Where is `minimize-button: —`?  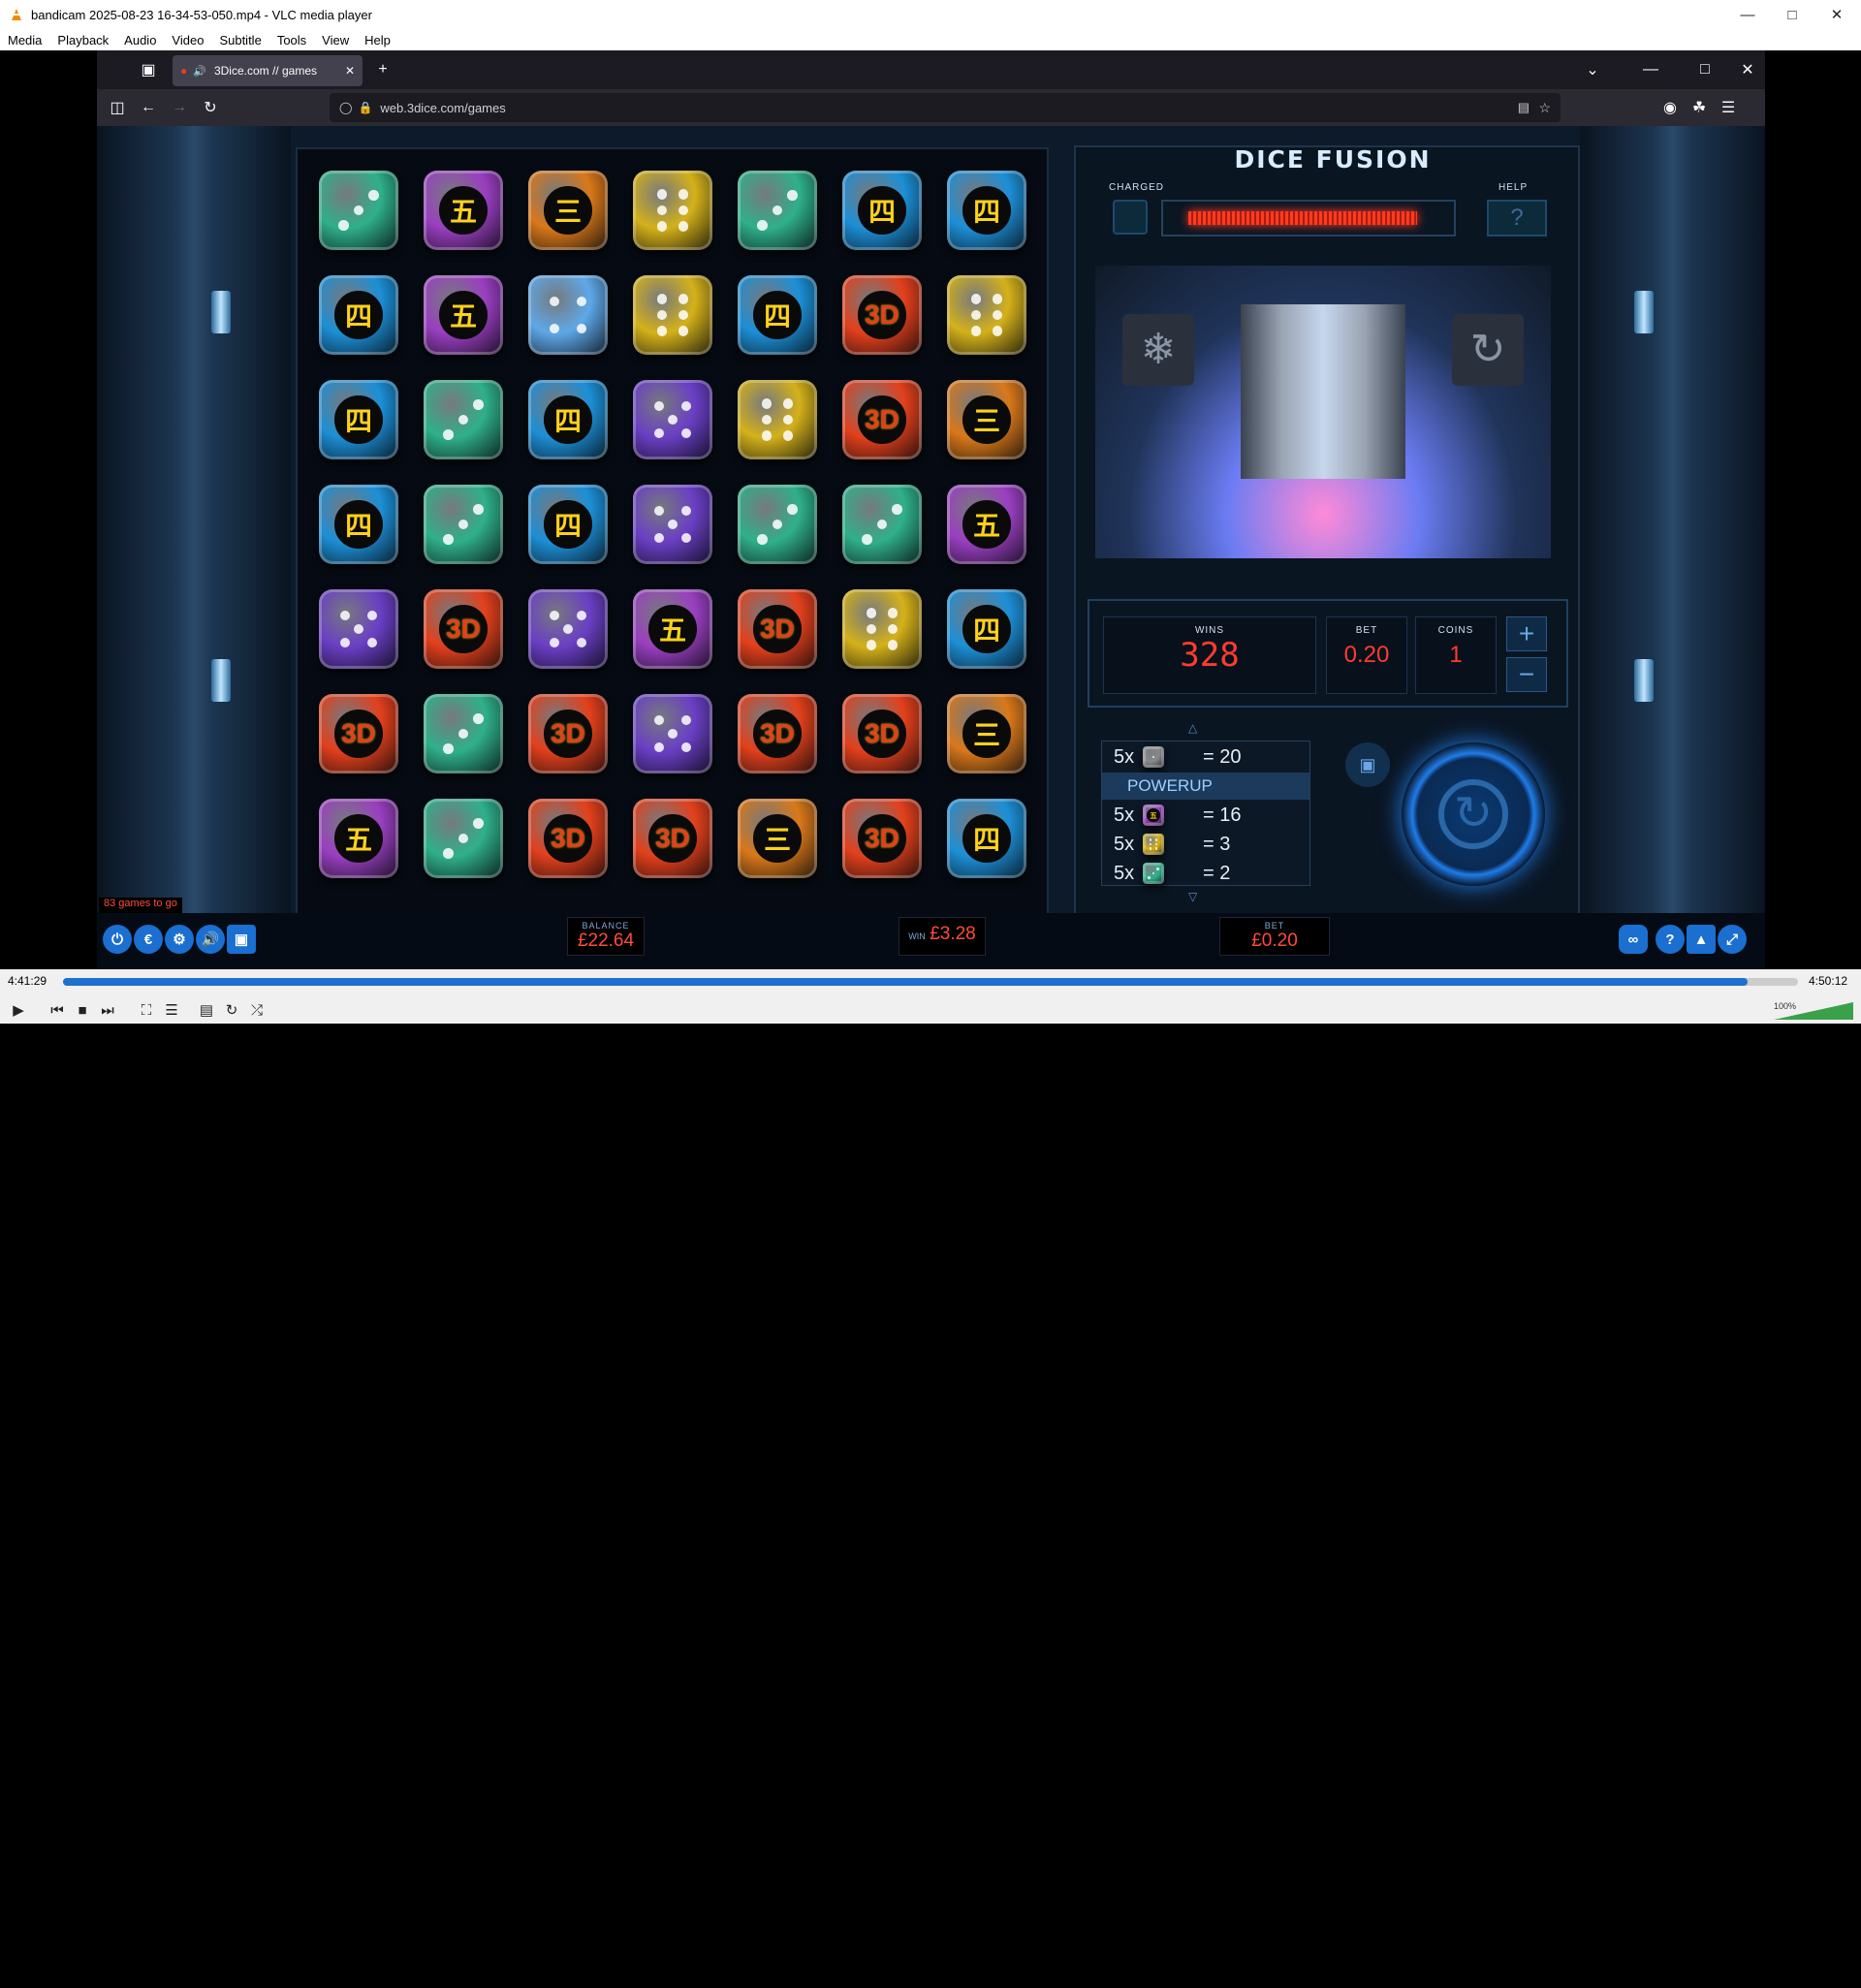
minimize-button: — is located at coordinates (1747, 14).